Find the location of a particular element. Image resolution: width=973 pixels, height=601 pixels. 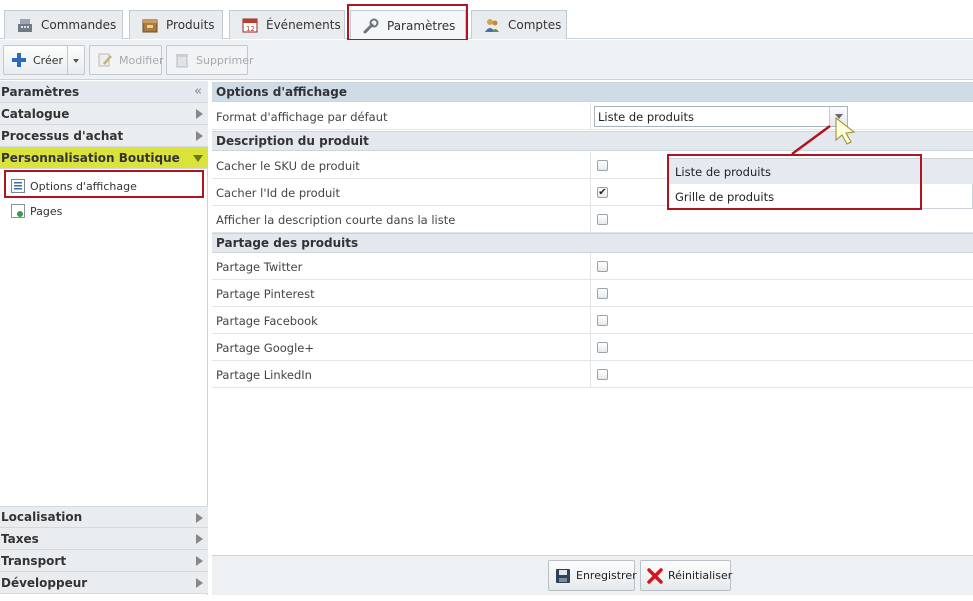

sidebar-section-taxes: Taxes is located at coordinates (104, 539).